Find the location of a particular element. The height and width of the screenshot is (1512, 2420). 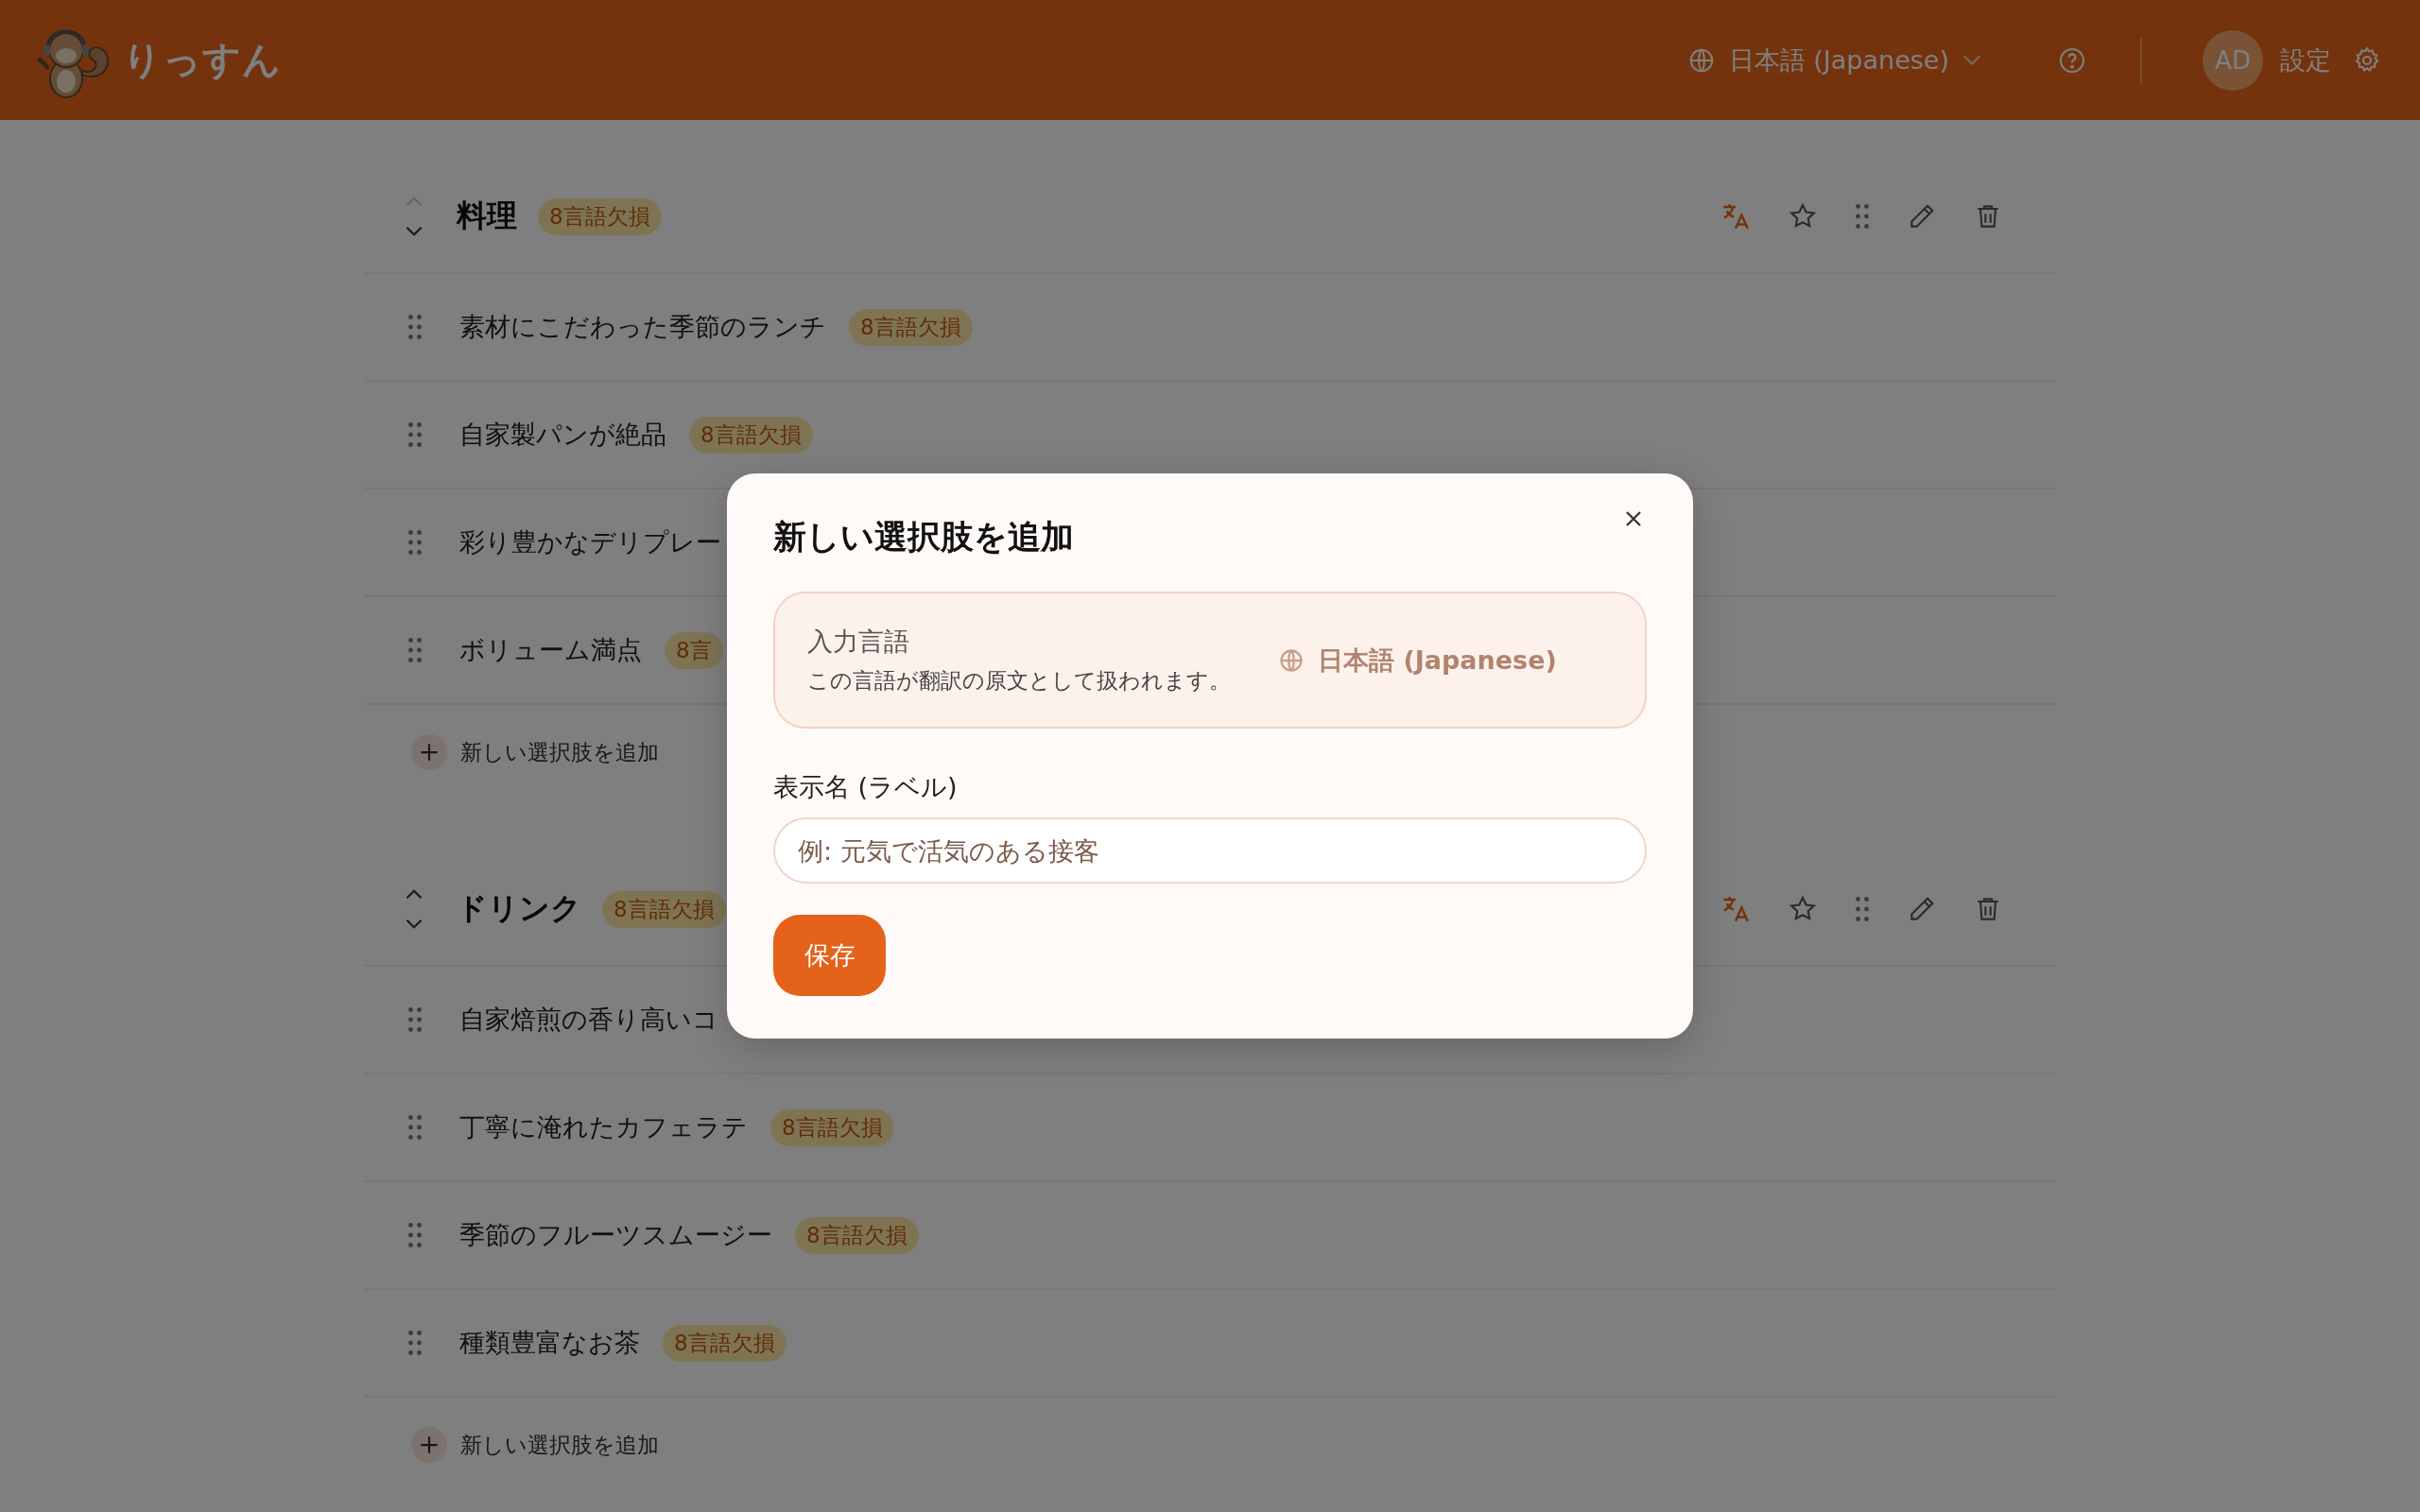

option-label: 彩り豊かなデリプレー is located at coordinates (590, 542).